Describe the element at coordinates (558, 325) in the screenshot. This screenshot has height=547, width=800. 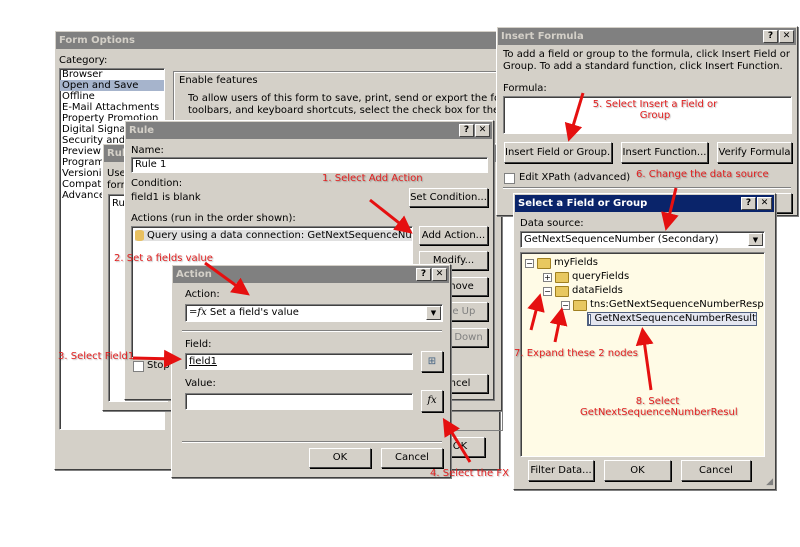
I see `arrow-7b` at that location.